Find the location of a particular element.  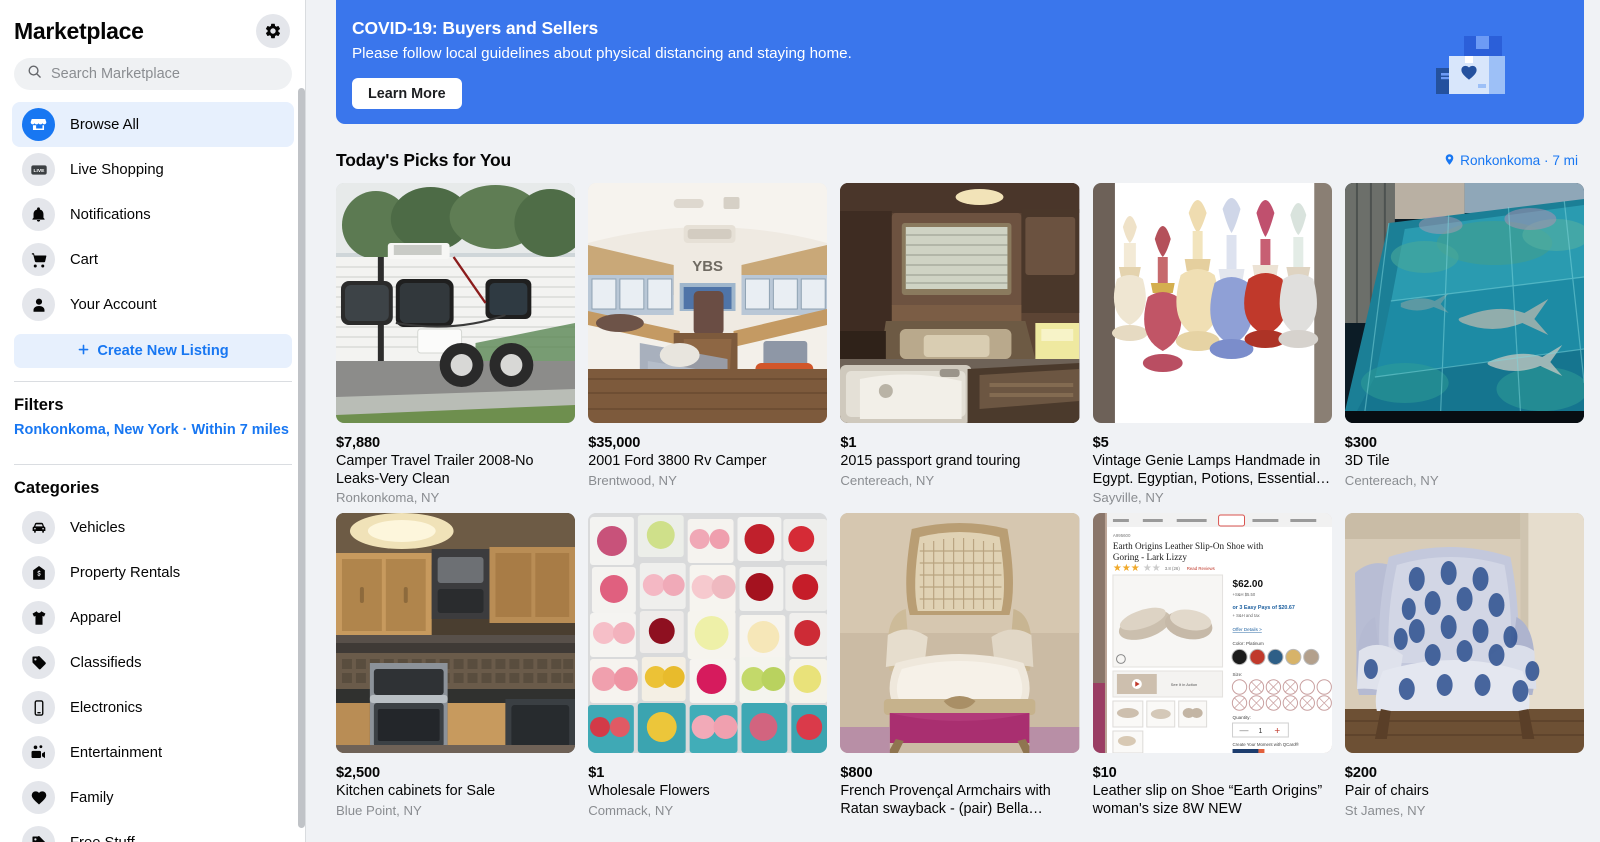

picks-location-label: Ronkonkoma · 7 mi is located at coordinates (1519, 160).